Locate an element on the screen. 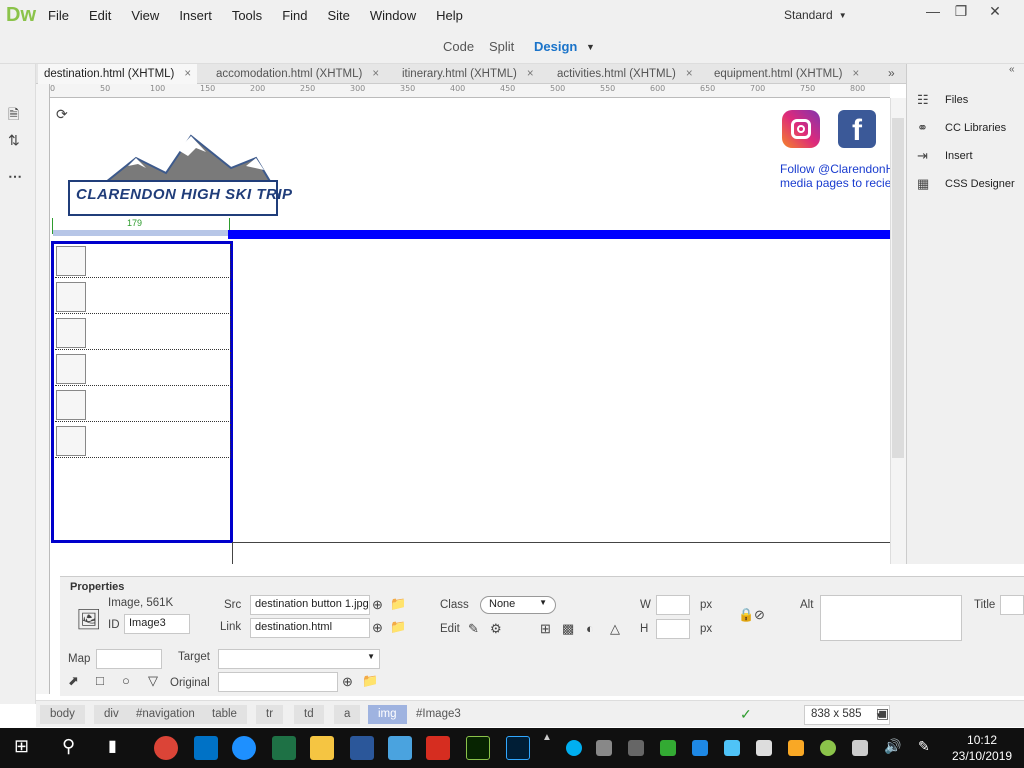 This screenshot has width=1024, height=768. map-input is located at coordinates (129, 659).